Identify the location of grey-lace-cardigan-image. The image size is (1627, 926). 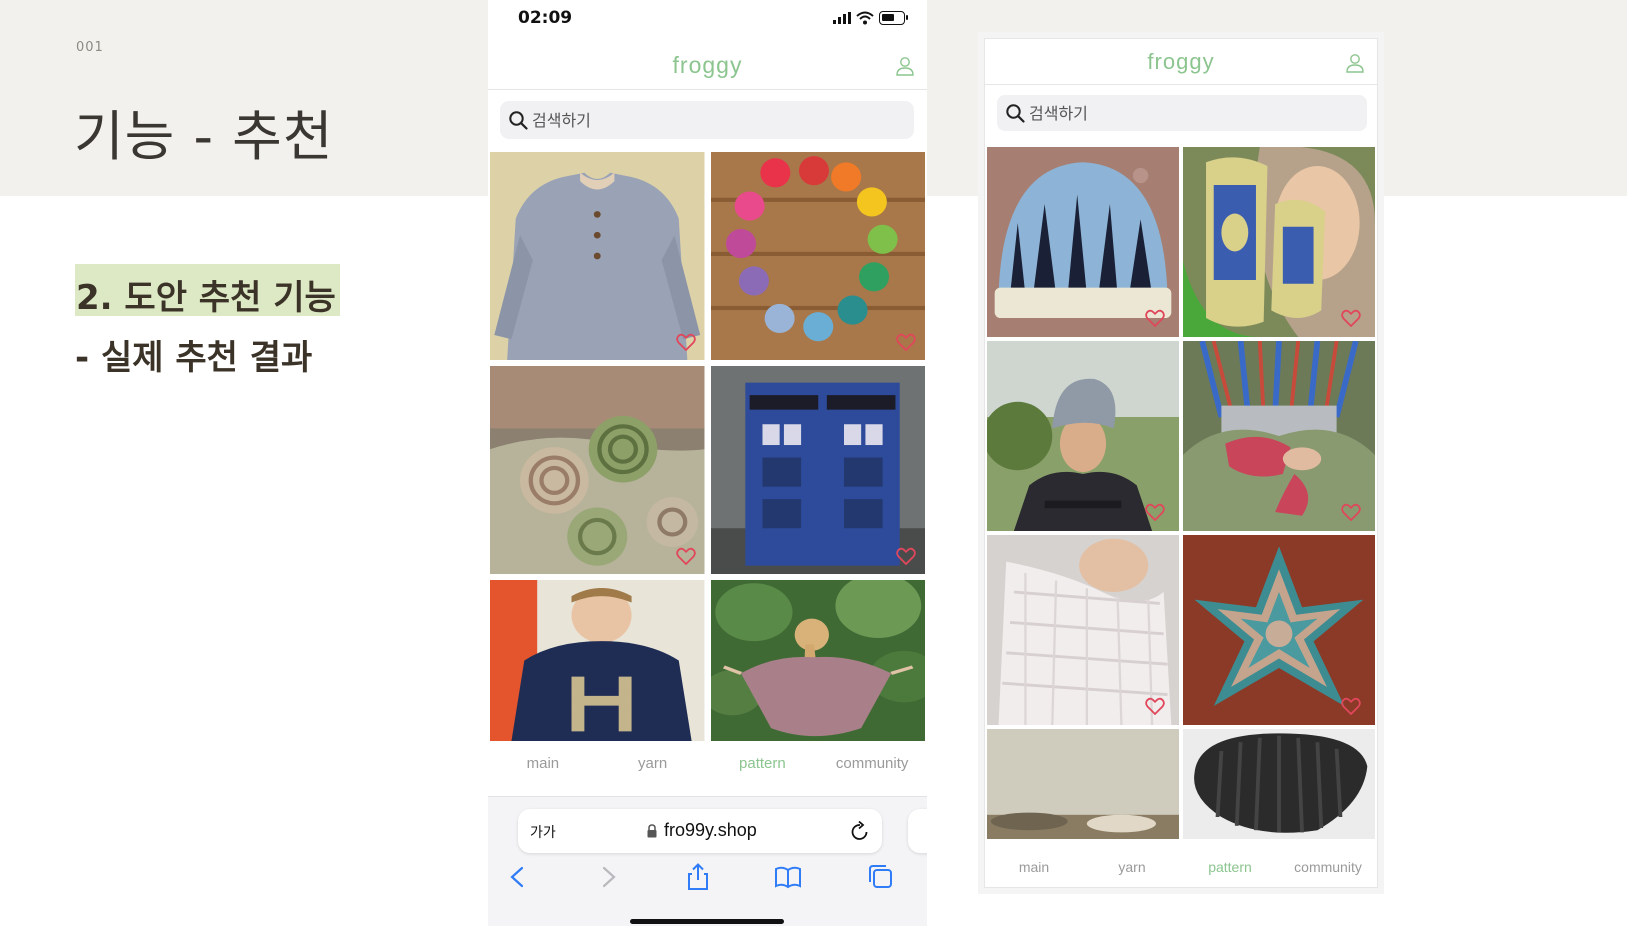
(597, 256).